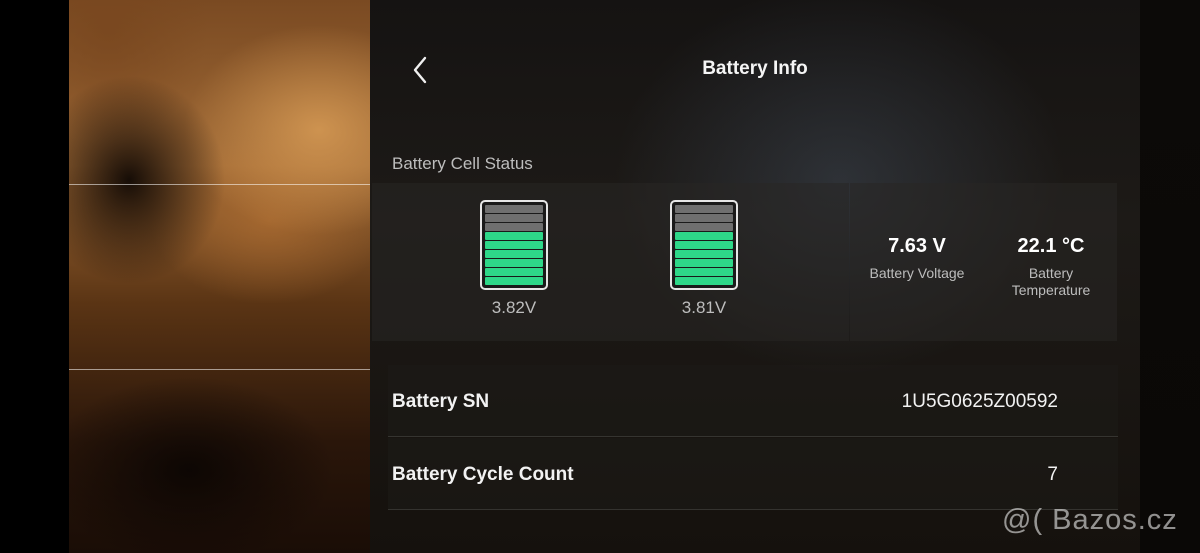 The height and width of the screenshot is (553, 1200). What do you see at coordinates (1170, 276) in the screenshot?
I see `right-dark-strip` at bounding box center [1170, 276].